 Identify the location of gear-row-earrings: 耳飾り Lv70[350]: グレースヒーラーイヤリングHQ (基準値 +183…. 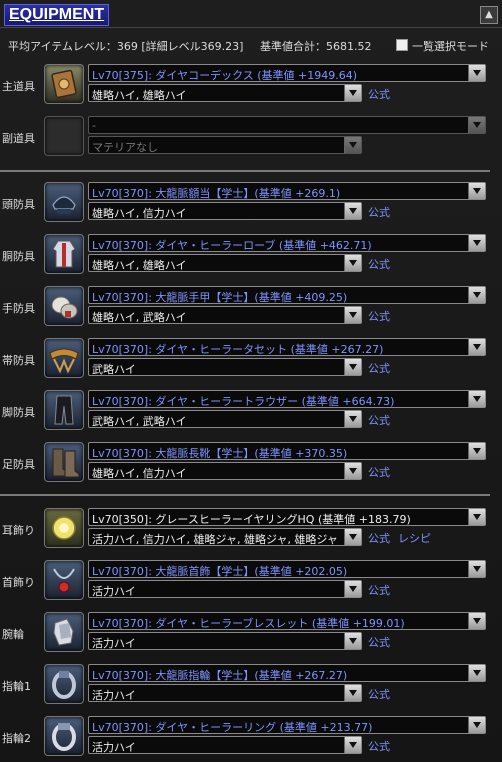
(251, 529).